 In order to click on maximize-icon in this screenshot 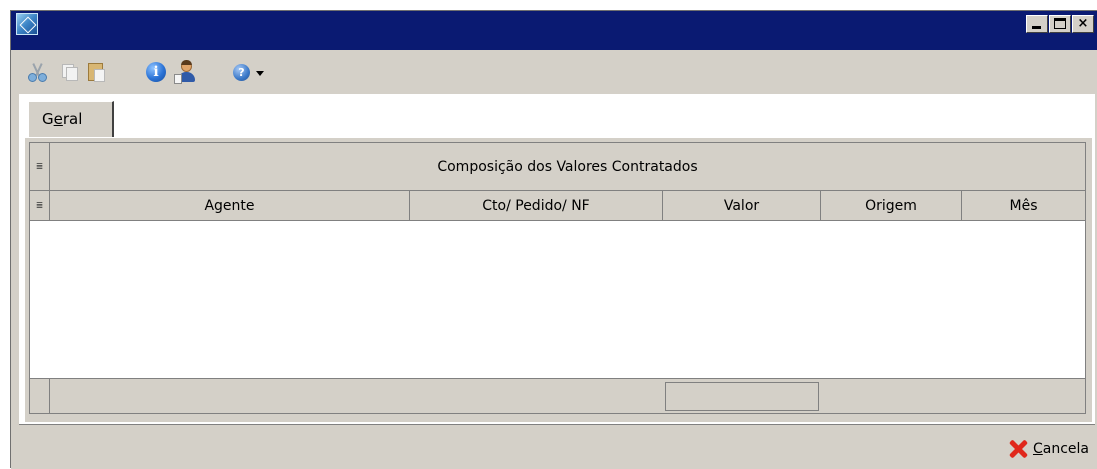, I will do `click(1060, 23)`.